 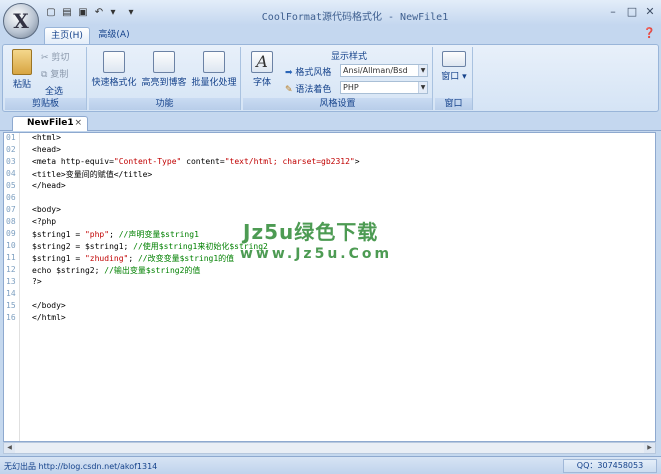 I want to click on code-line: ?>, so click(x=37, y=281).